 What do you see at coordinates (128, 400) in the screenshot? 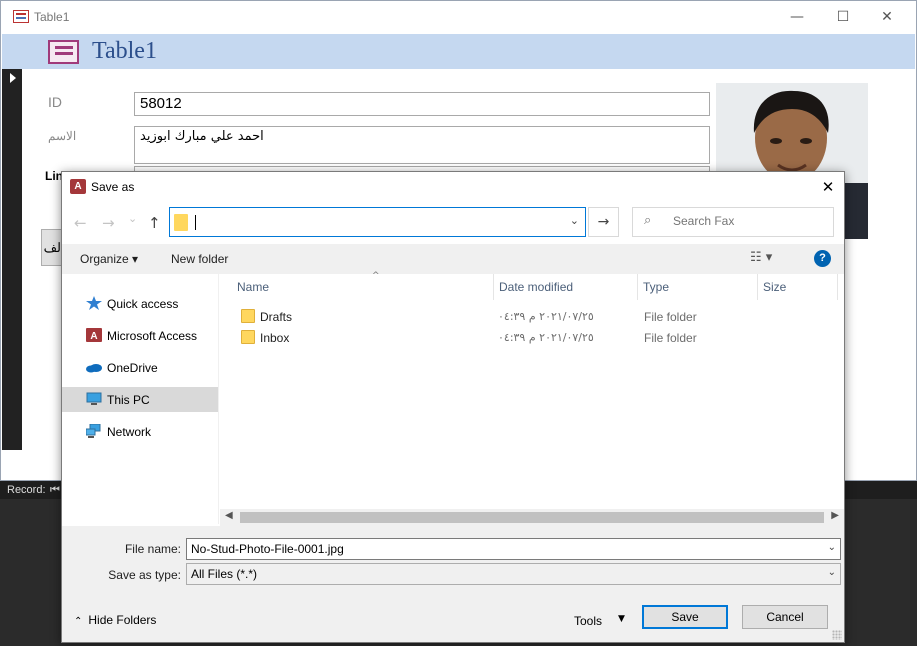
I see `nav-item-label: This PC` at bounding box center [128, 400].